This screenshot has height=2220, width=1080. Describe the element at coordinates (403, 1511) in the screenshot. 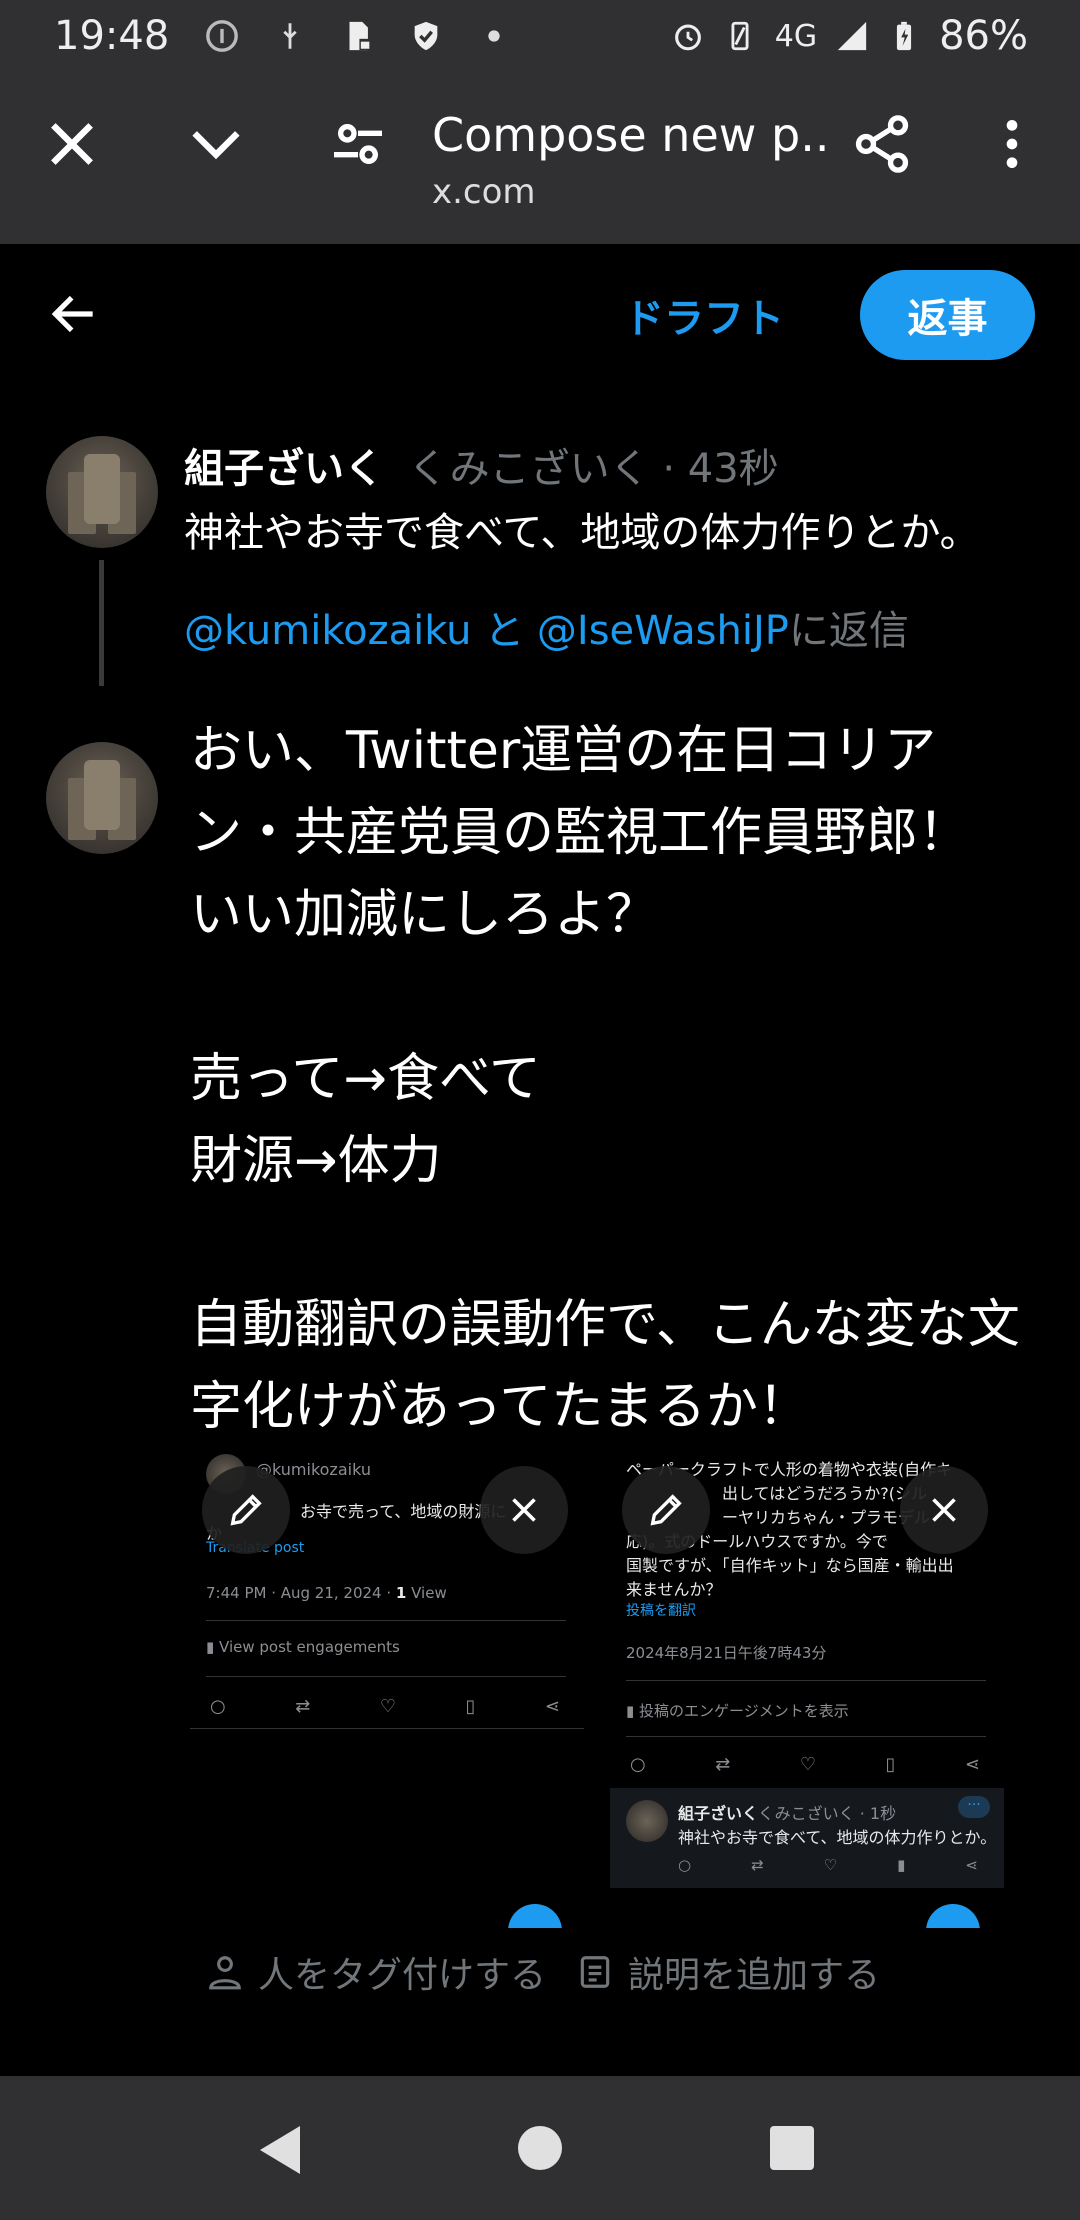

I see `screenshot-text: お寺で売って、地域の財源に` at that location.